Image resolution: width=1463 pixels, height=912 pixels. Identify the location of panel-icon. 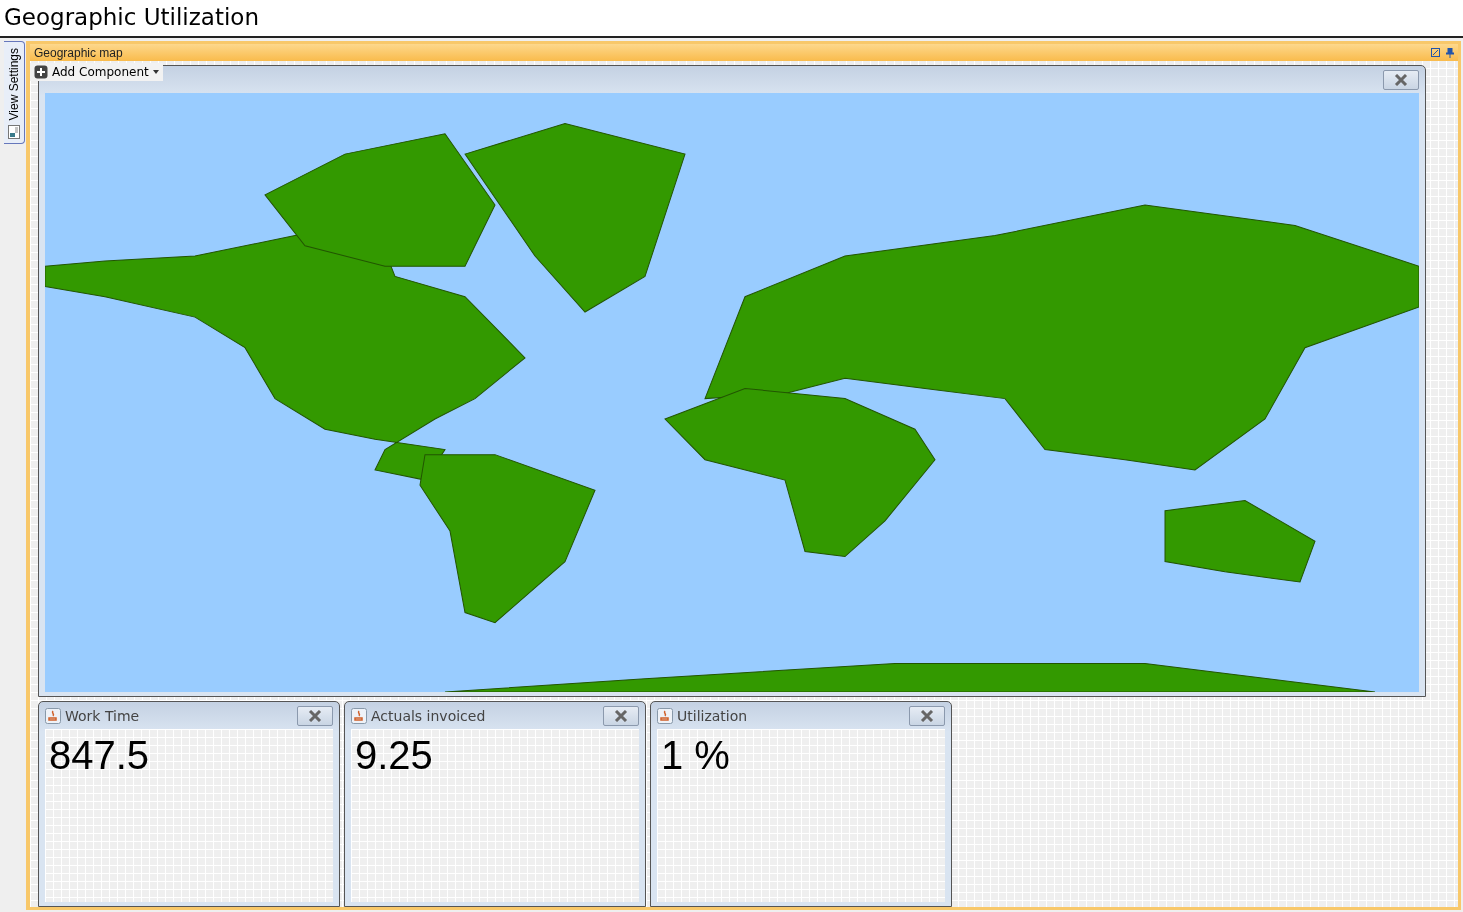
(13, 131).